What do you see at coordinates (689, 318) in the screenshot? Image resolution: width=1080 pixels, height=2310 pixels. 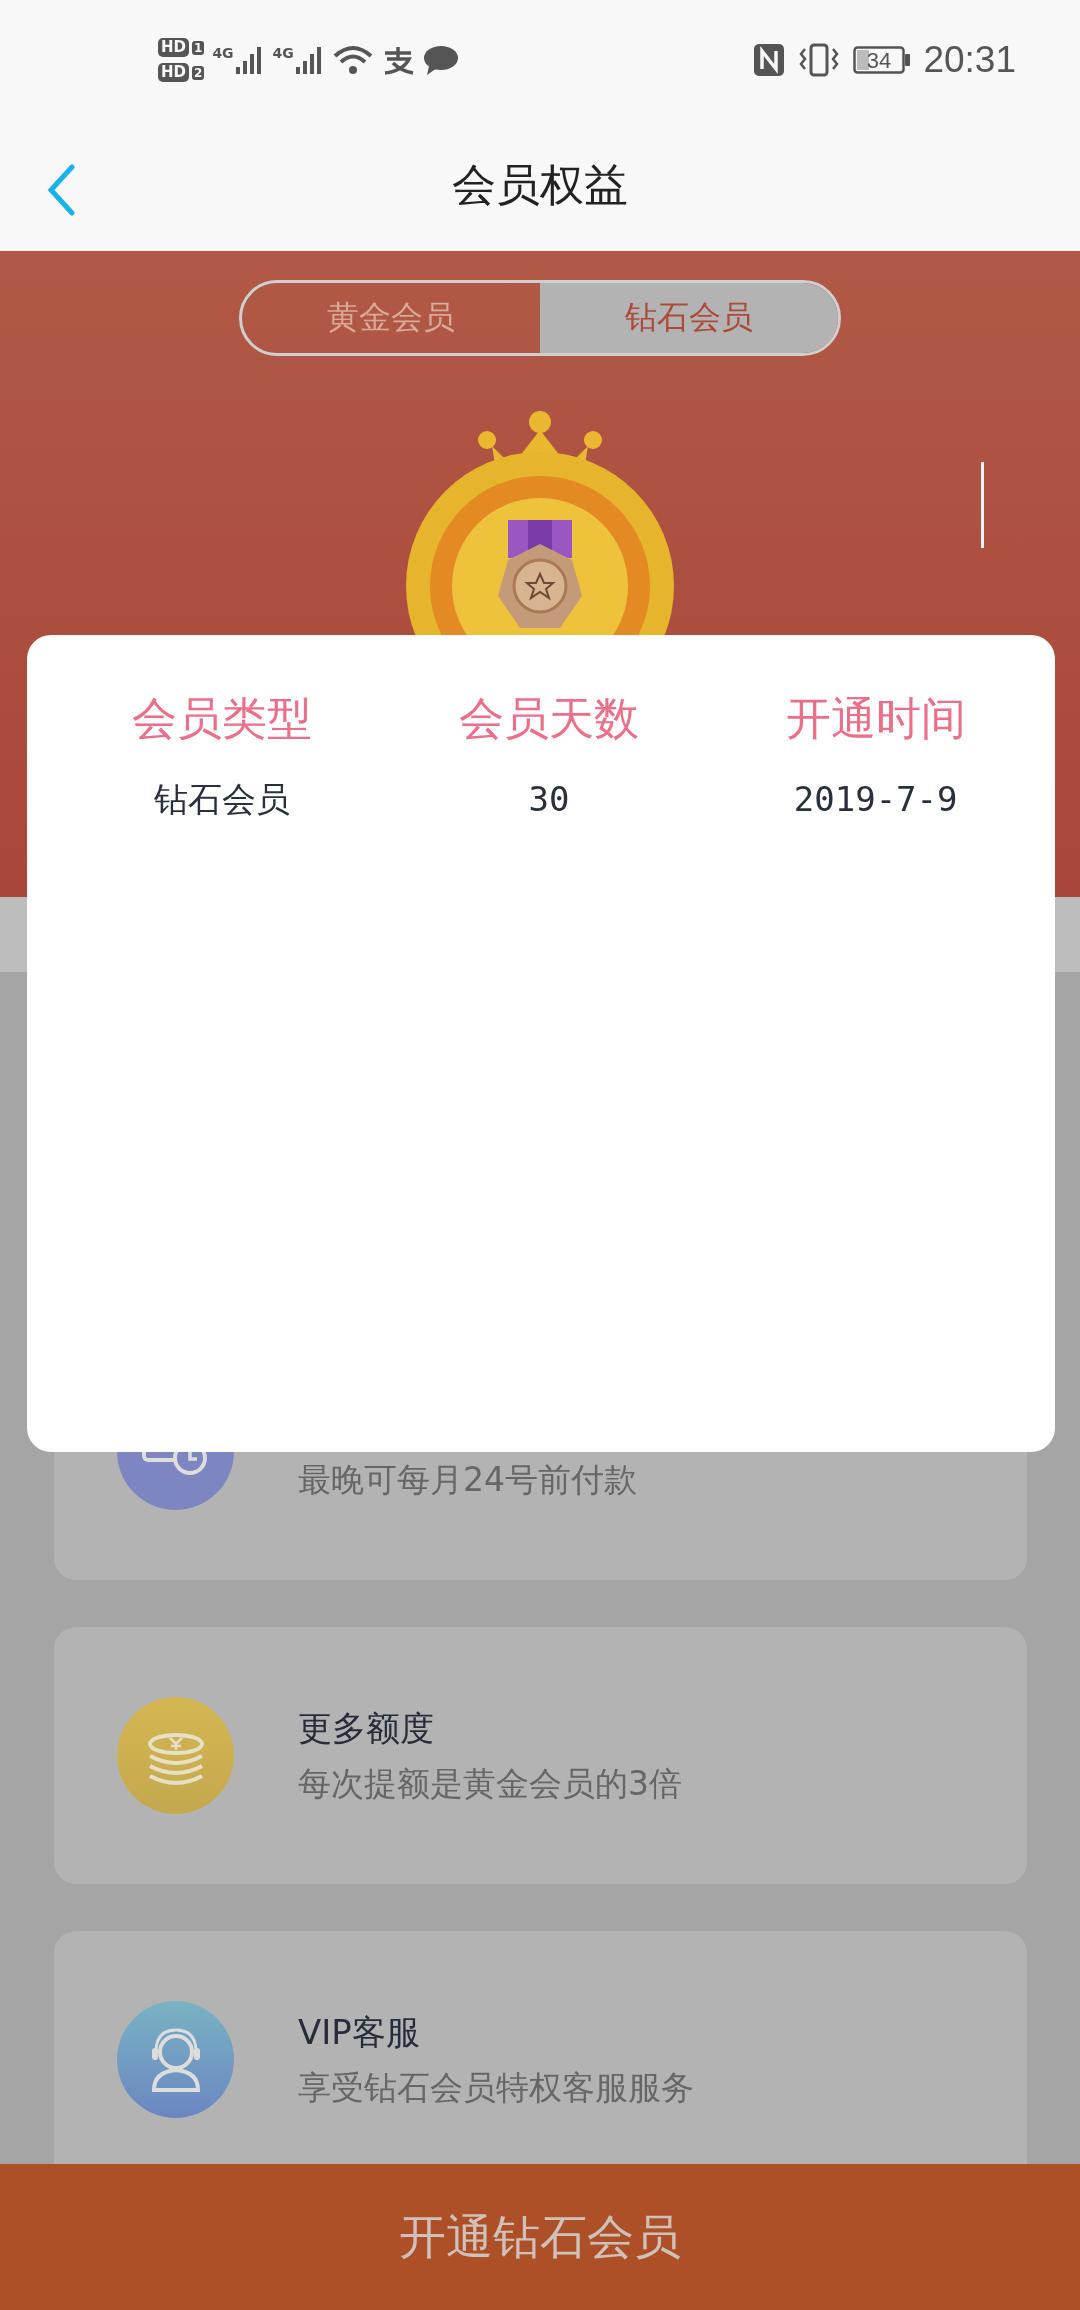 I see `membership-tab: 钻石会员` at bounding box center [689, 318].